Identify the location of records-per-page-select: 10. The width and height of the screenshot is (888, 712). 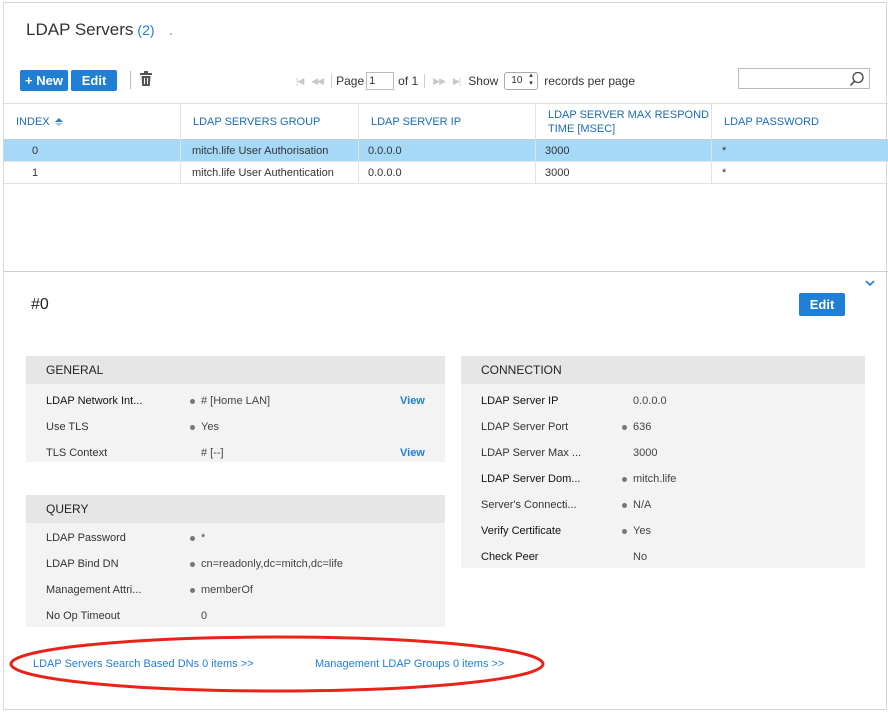
(521, 81).